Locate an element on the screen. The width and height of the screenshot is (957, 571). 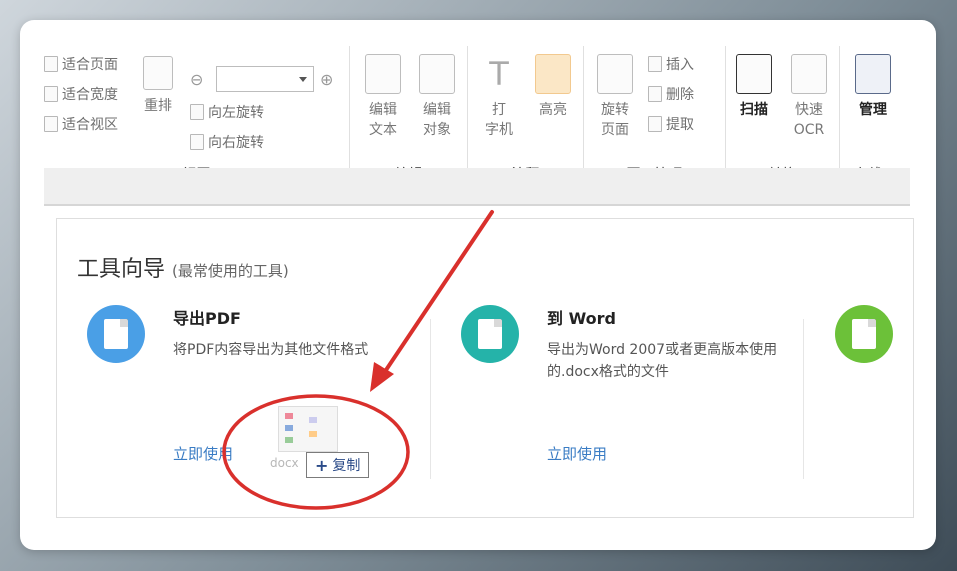
annotation-overlay is located at coordinates (358, 360).